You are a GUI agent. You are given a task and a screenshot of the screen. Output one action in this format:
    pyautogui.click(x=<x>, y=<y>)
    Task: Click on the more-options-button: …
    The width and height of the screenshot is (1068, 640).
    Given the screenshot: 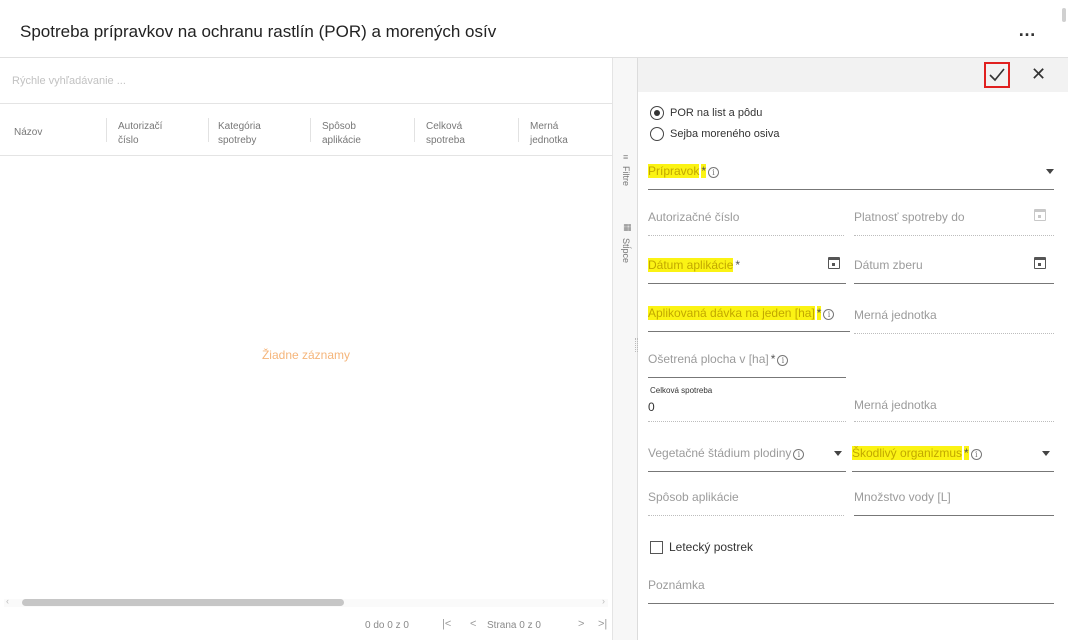 What is the action you would take?
    pyautogui.click(x=1027, y=30)
    